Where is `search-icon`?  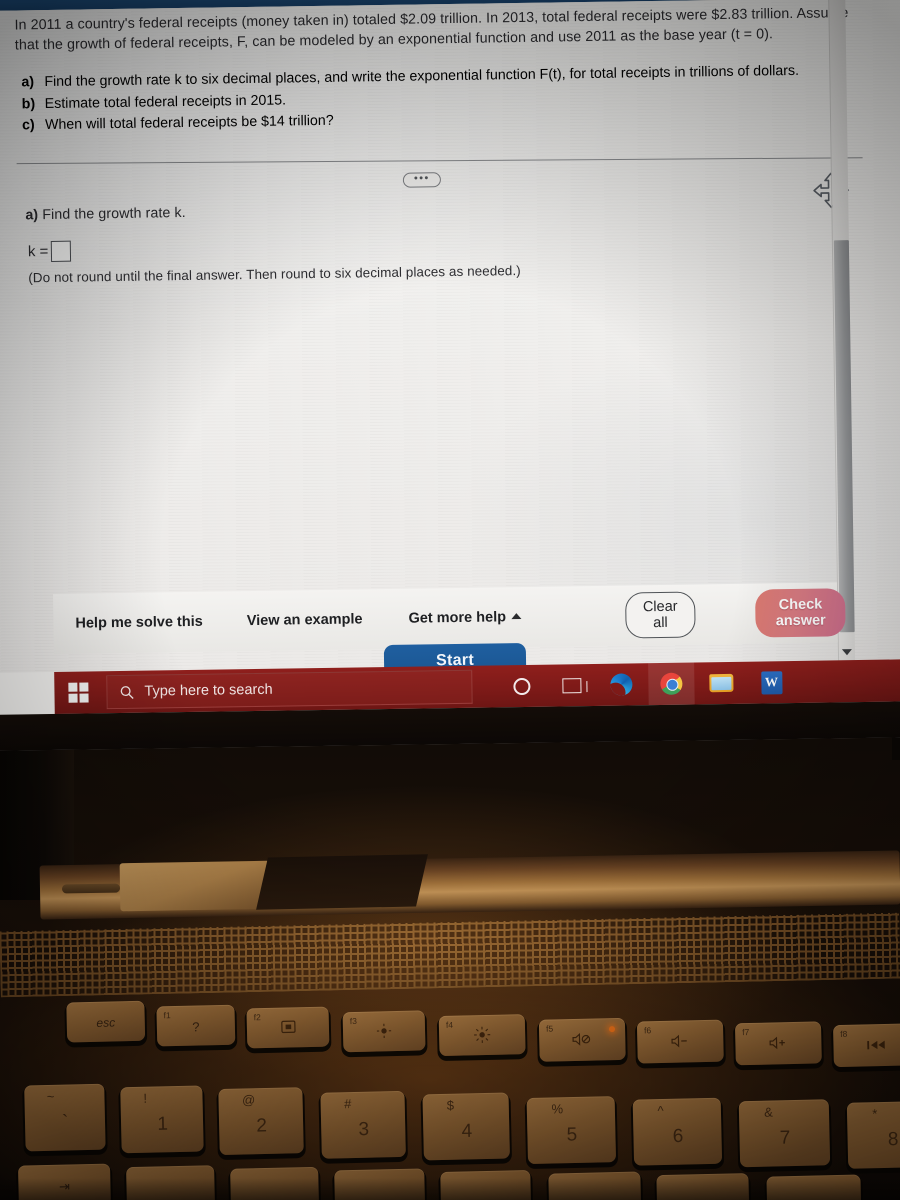
search-icon is located at coordinates (127, 692).